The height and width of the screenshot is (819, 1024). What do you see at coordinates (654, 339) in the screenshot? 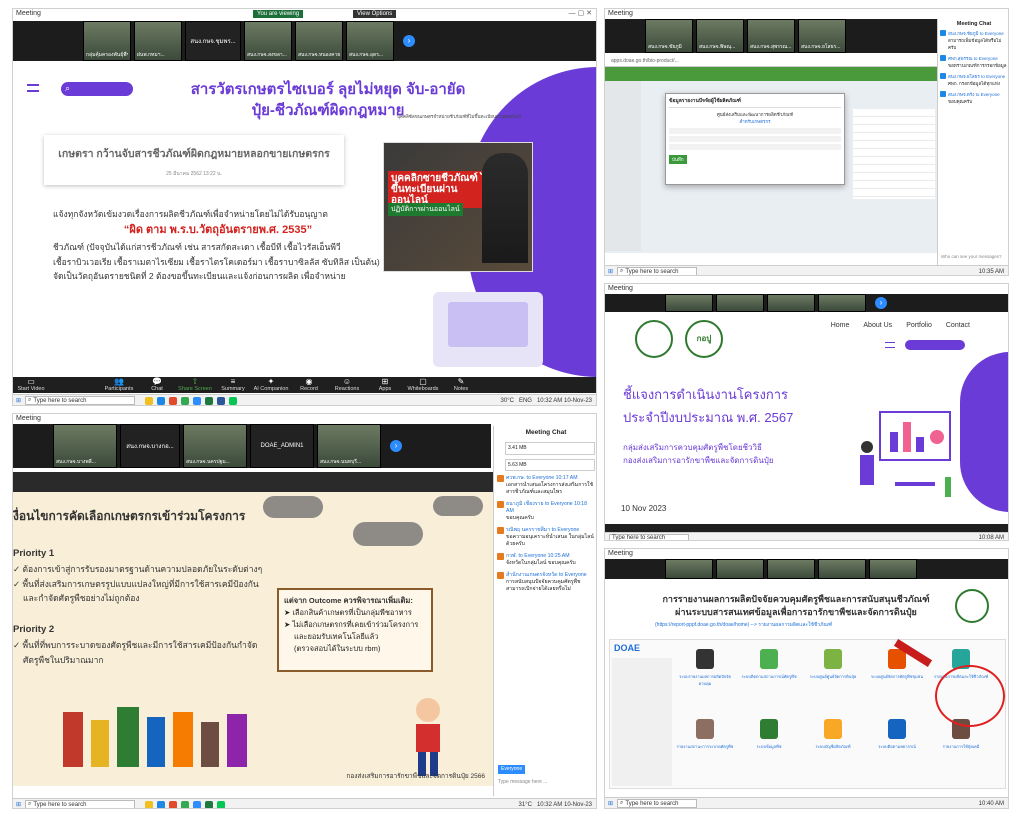
I see `doae-logo` at bounding box center [654, 339].